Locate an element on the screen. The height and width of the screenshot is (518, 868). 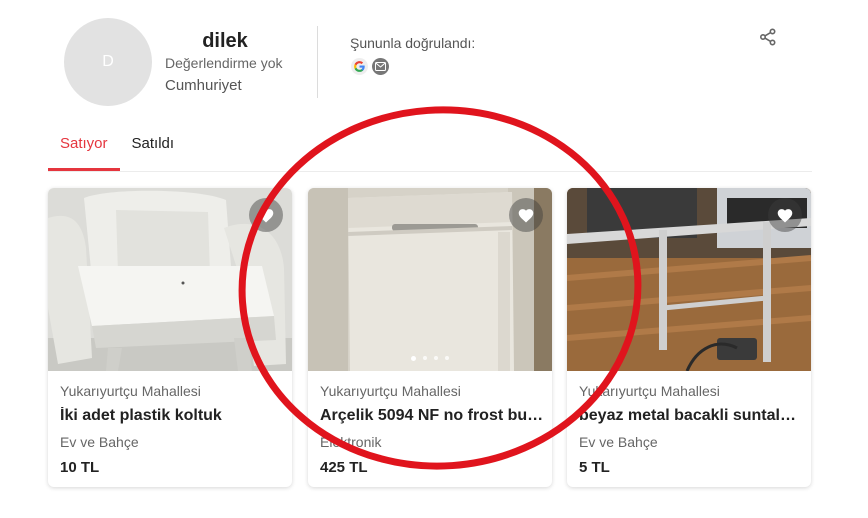
google-icon is located at coordinates (359, 66).